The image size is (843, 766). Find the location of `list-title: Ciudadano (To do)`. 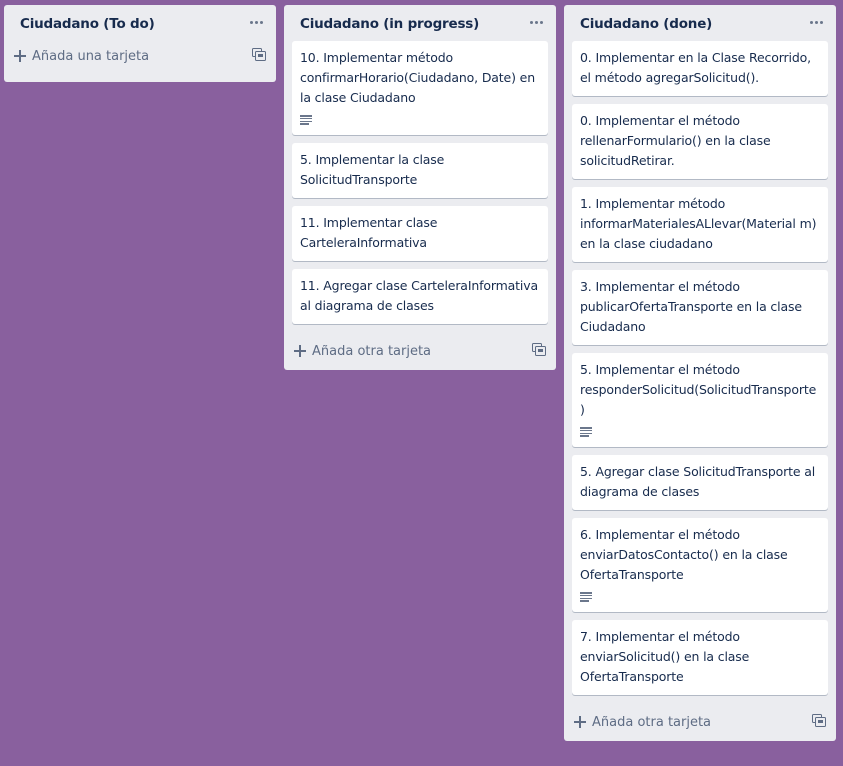

list-title: Ciudadano (To do) is located at coordinates (87, 24).